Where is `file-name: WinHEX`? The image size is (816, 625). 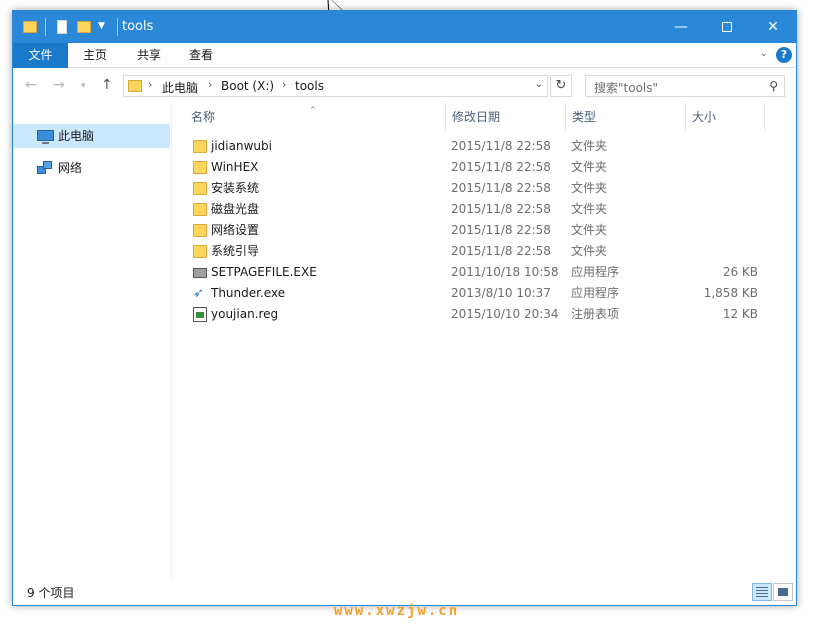
file-name: WinHEX is located at coordinates (235, 167).